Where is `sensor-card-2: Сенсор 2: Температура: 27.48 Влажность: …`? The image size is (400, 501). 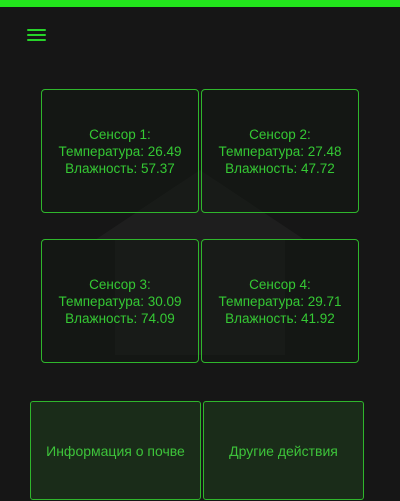 sensor-card-2: Сенсор 2: Температура: 27.48 Влажность: … is located at coordinates (280, 151).